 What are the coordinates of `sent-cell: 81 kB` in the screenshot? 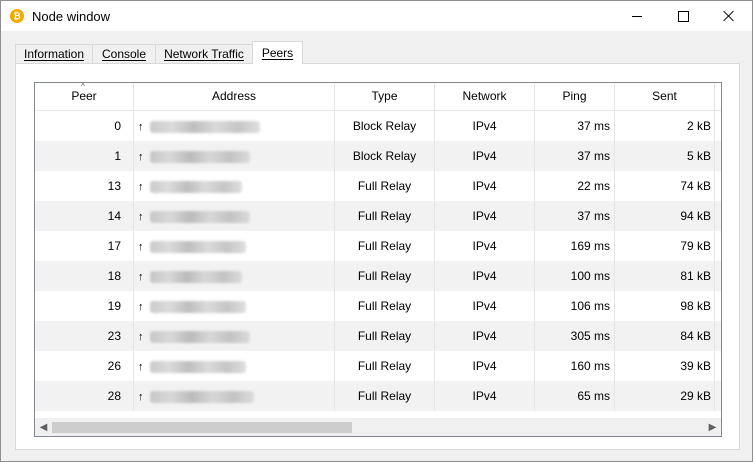 It's located at (665, 276).